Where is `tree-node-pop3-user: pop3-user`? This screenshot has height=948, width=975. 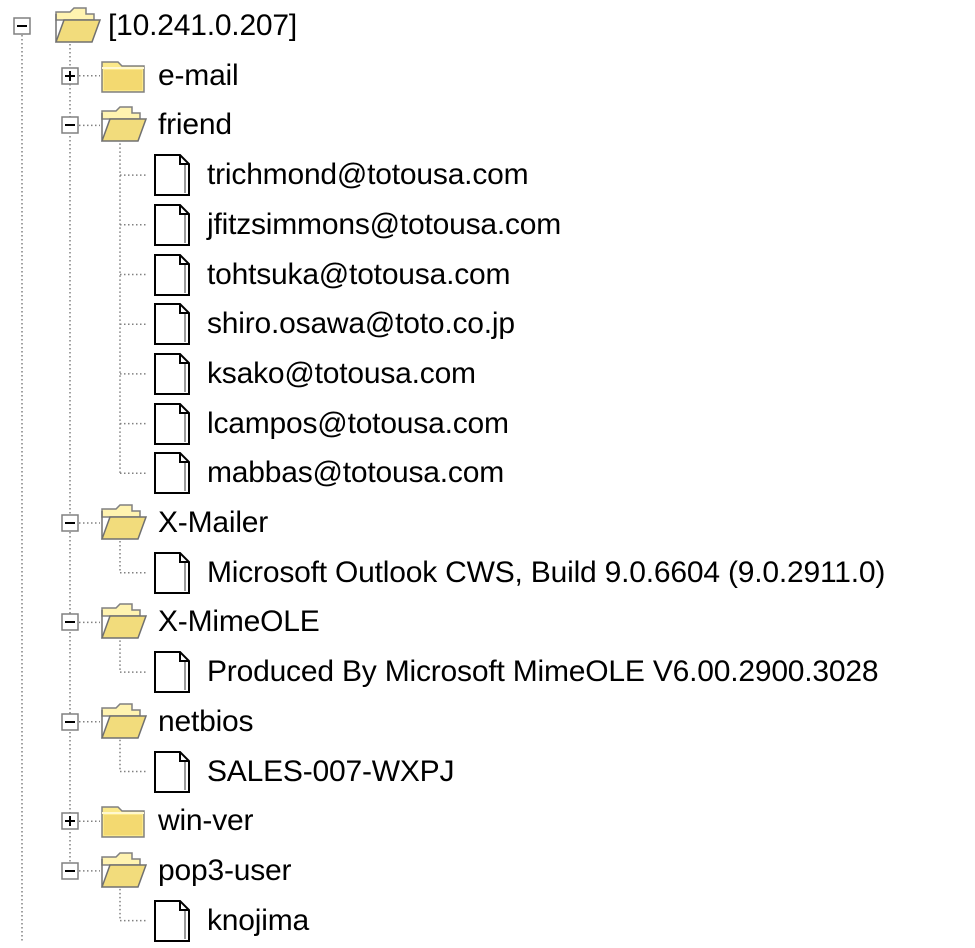
tree-node-pop3-user: pop3-user is located at coordinates (487, 871).